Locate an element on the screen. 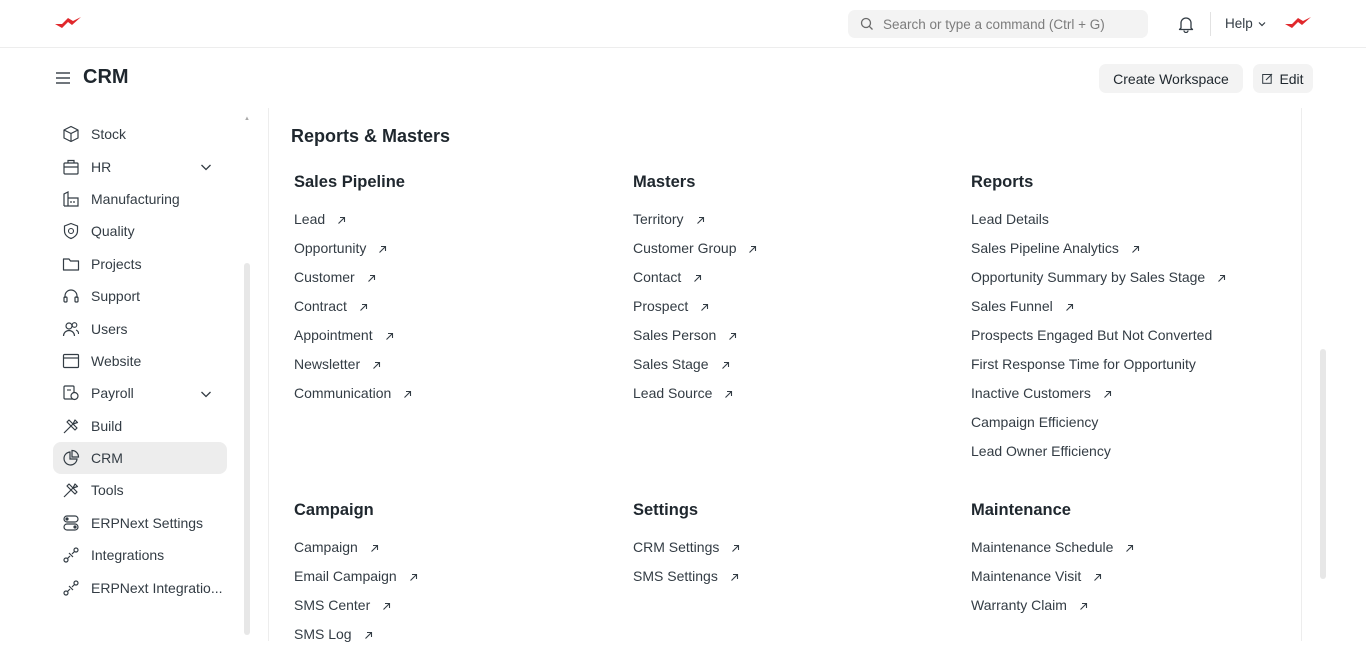 This screenshot has width=1366, height=655. card-title: Campaign is located at coordinates (334, 510).